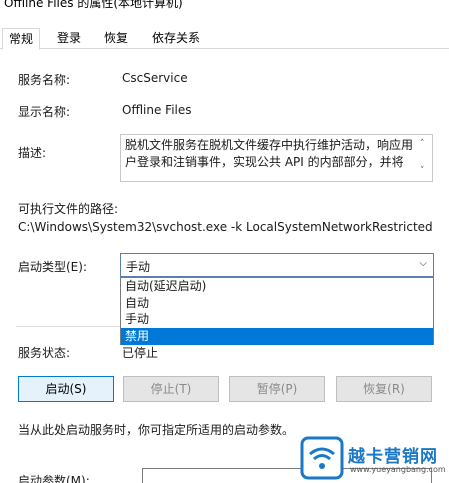  Describe the element at coordinates (69, 38) in the screenshot. I see `tab-logon: 登录` at that location.